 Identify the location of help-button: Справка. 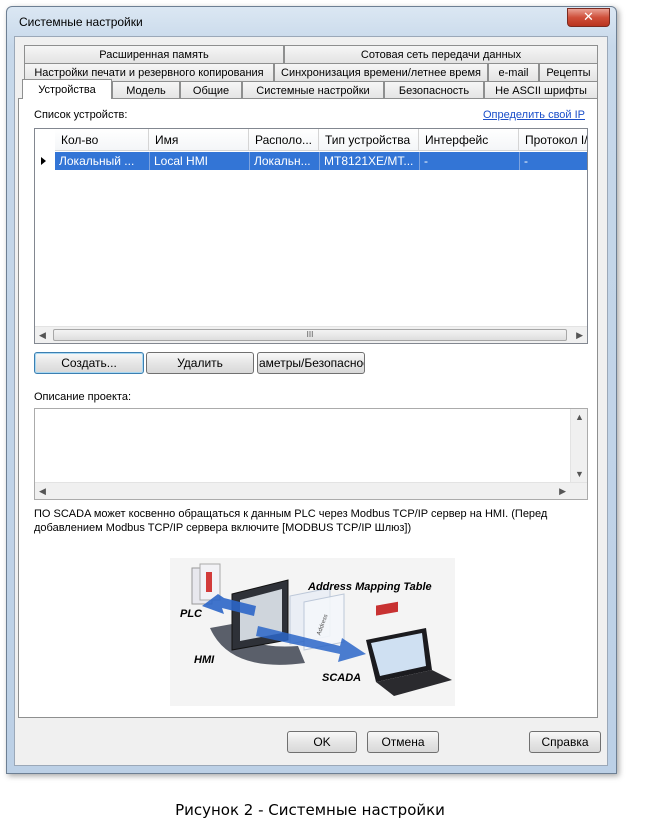
(565, 742).